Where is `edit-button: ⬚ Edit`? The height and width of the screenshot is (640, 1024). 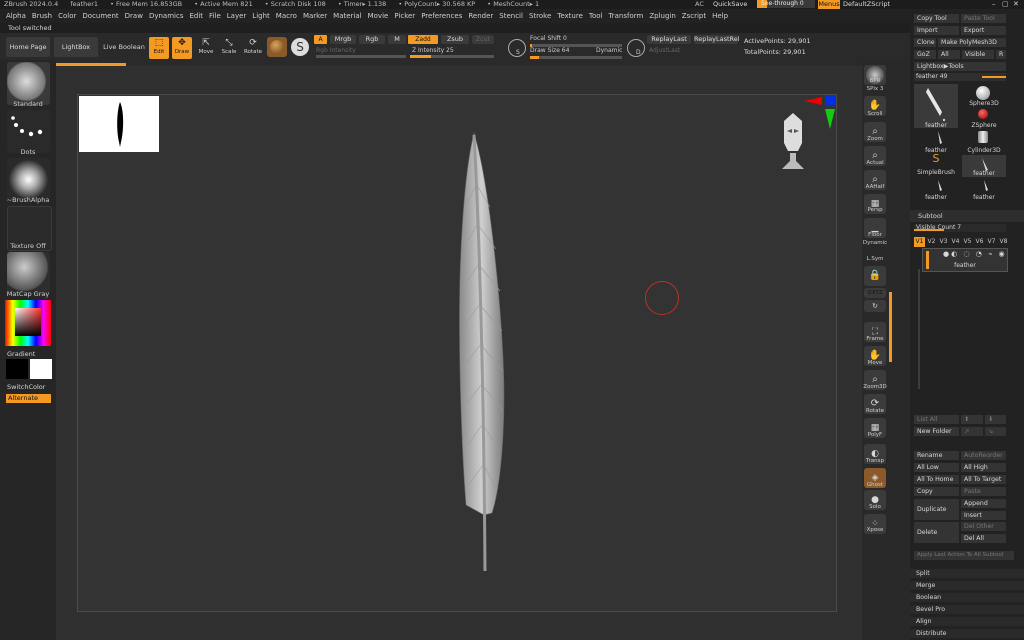 edit-button: ⬚ Edit is located at coordinates (159, 48).